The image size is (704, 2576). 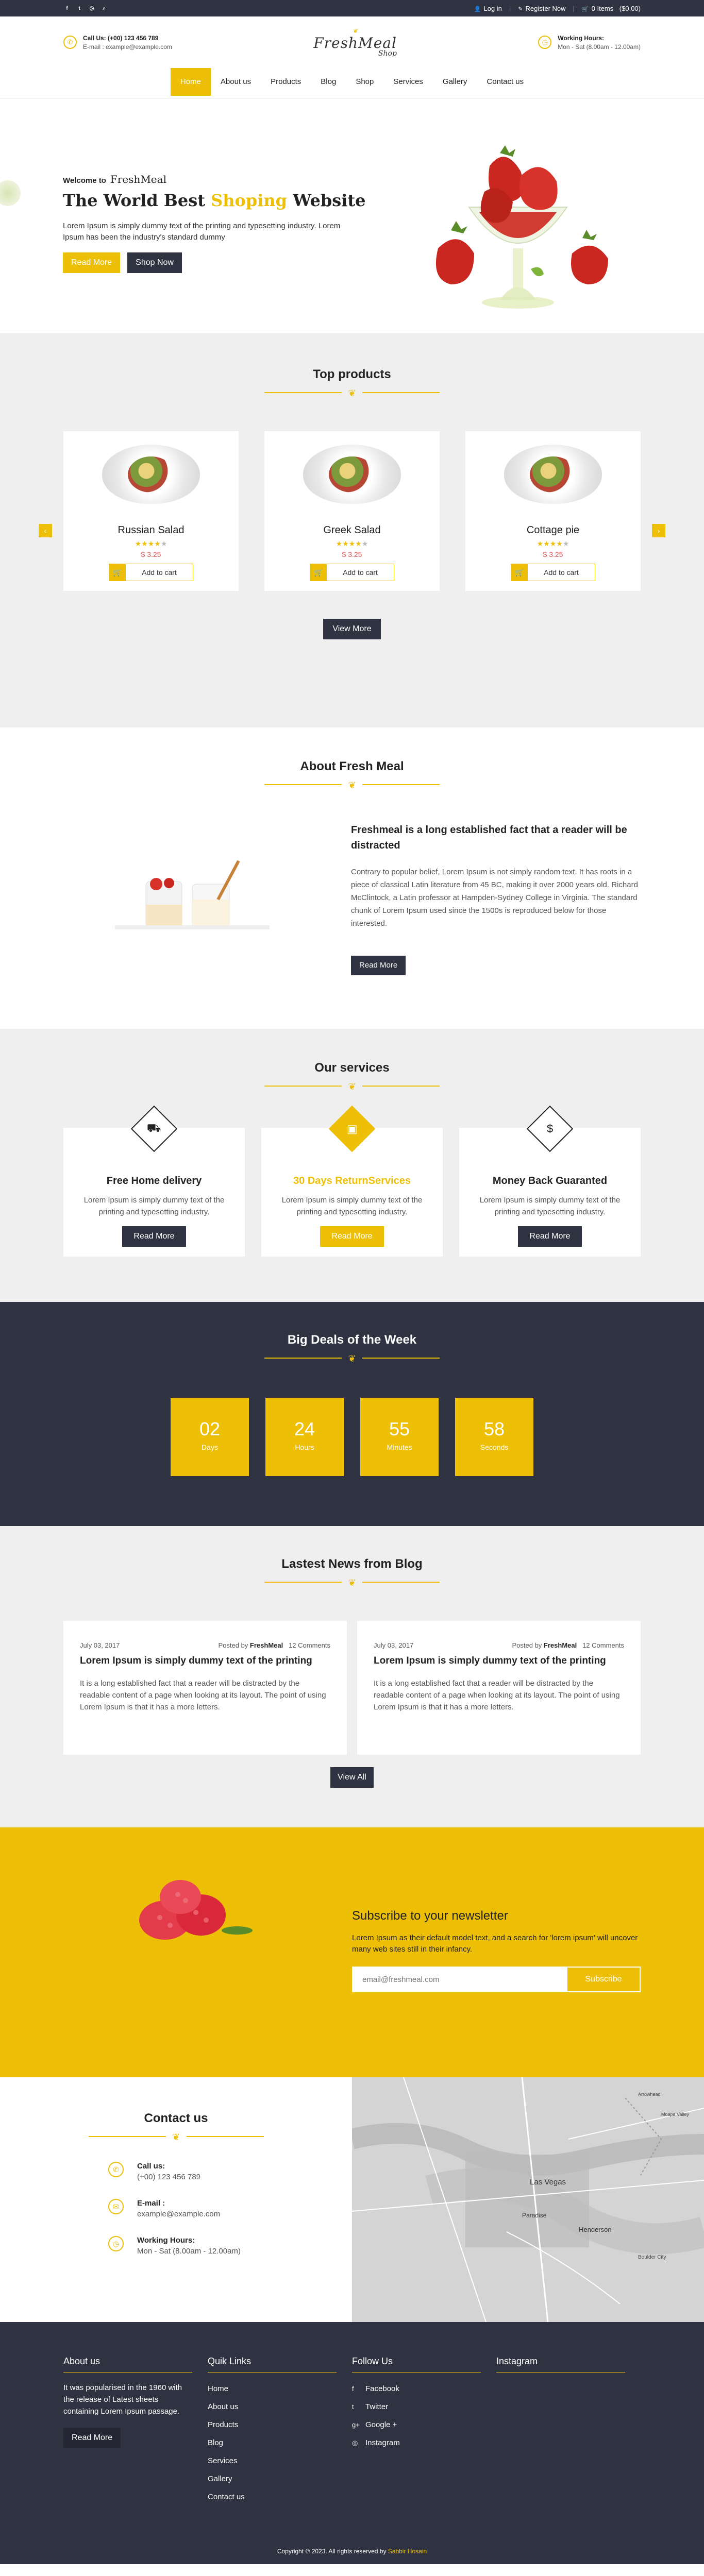 I want to click on product-image, so click(x=553, y=474).